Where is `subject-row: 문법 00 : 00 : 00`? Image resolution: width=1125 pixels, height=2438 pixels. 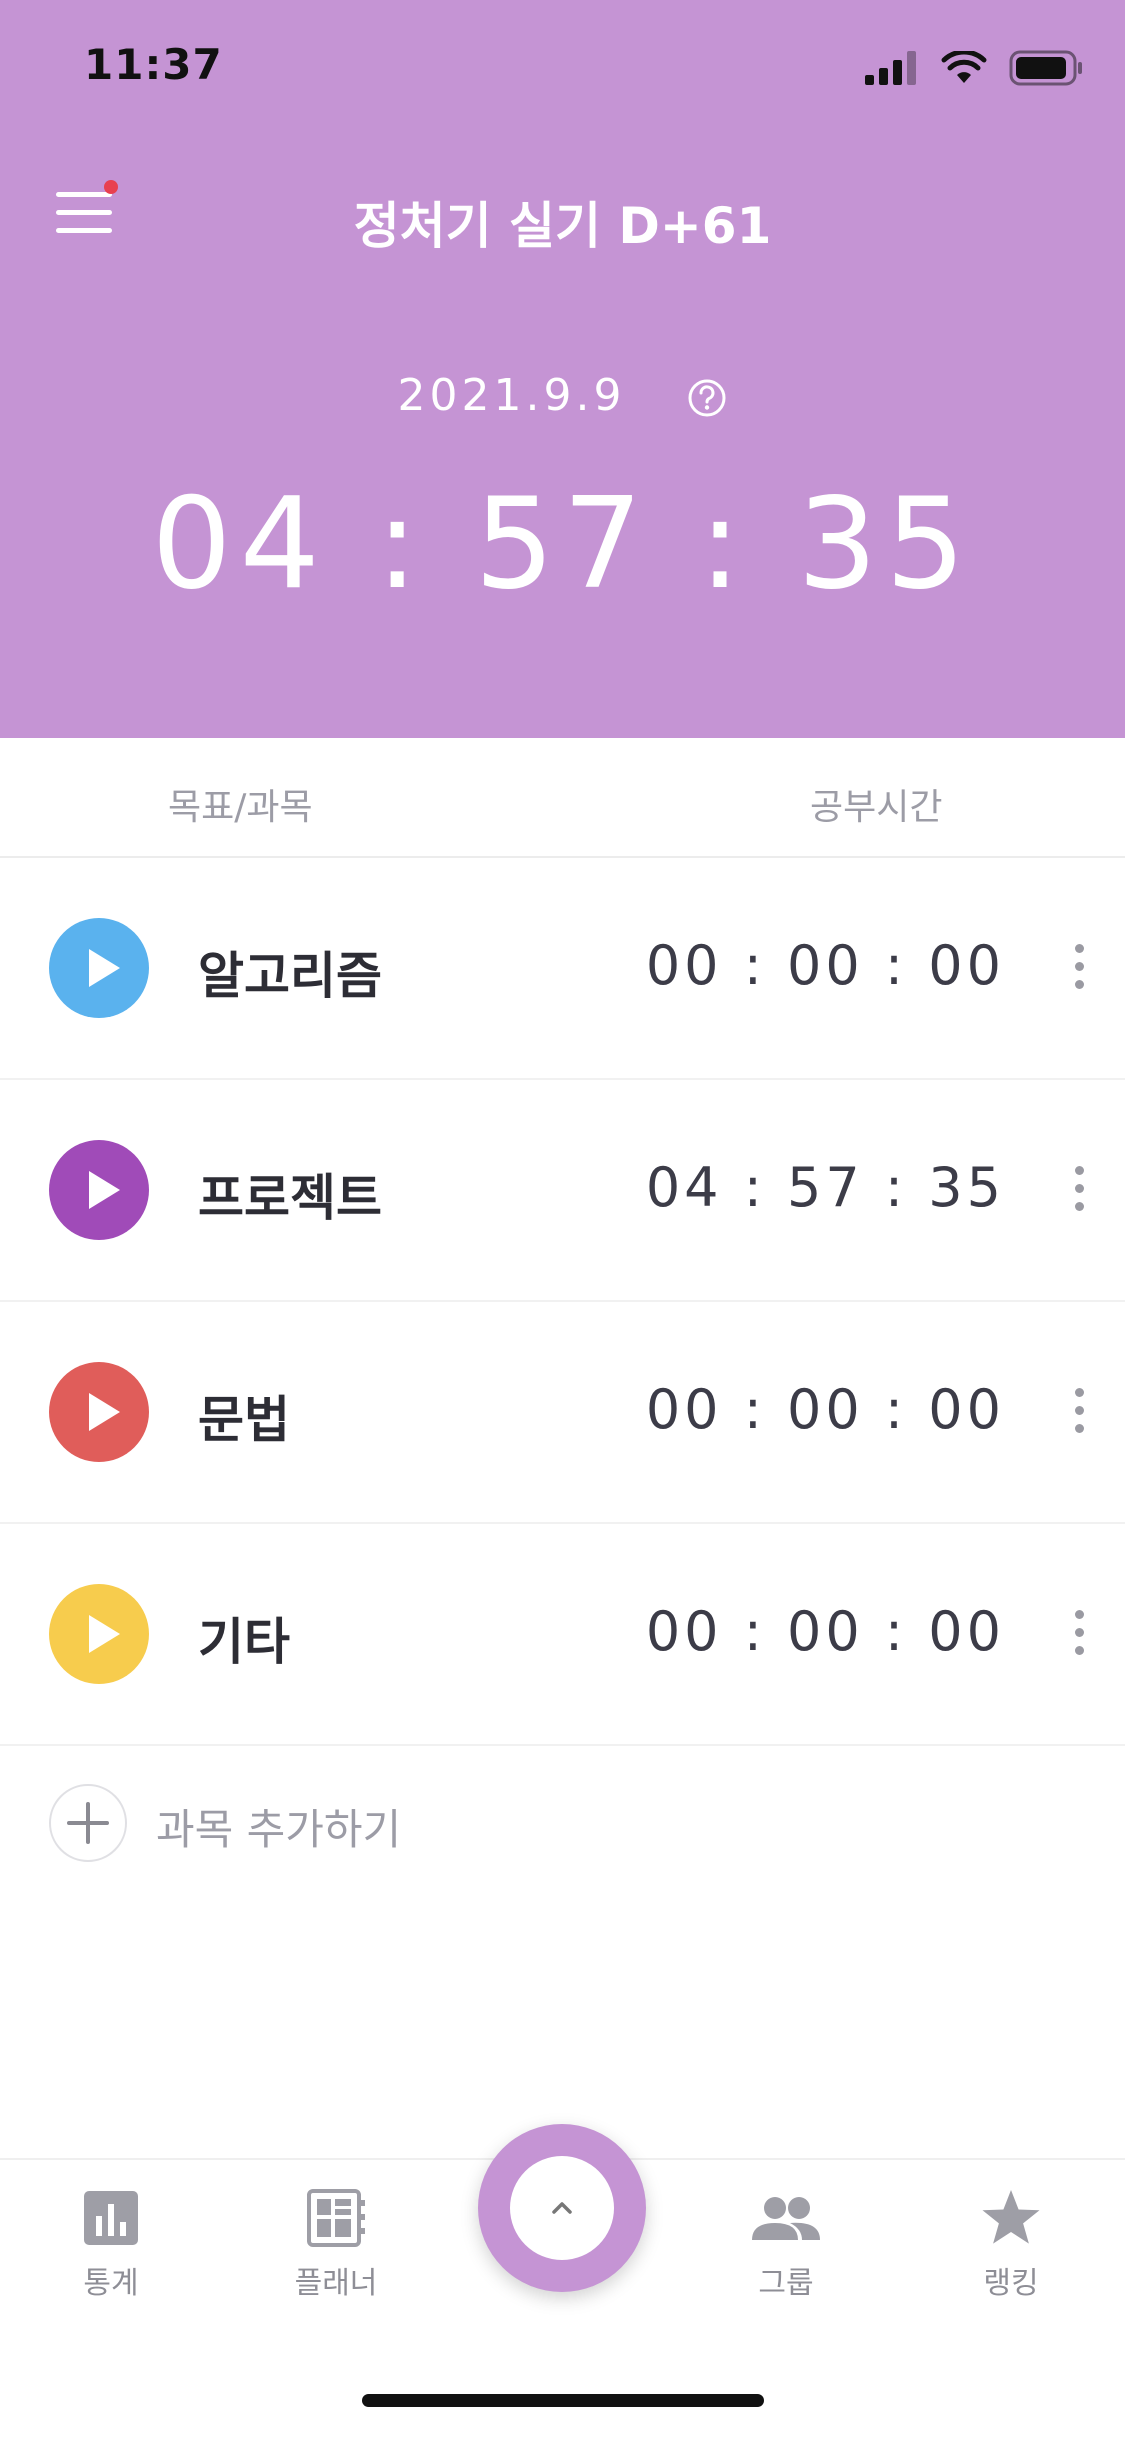 subject-row: 문법 00 : 00 : 00 is located at coordinates (562, 1412).